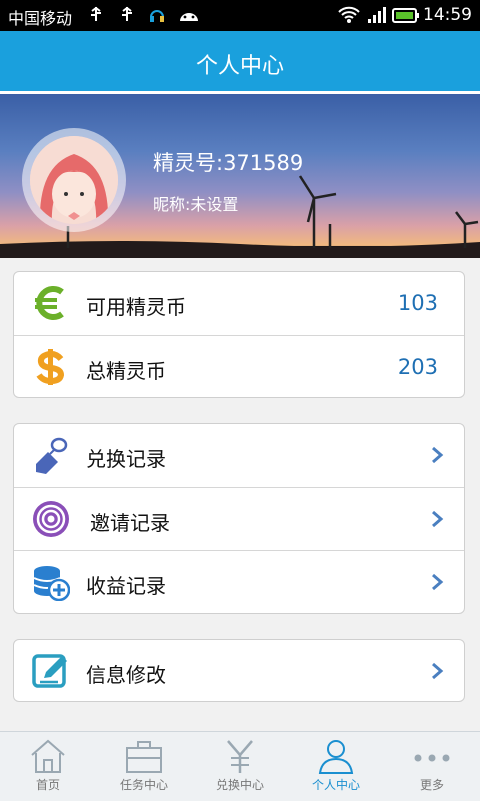 The image size is (480, 801). I want to click on euro-icon, so click(49, 303).